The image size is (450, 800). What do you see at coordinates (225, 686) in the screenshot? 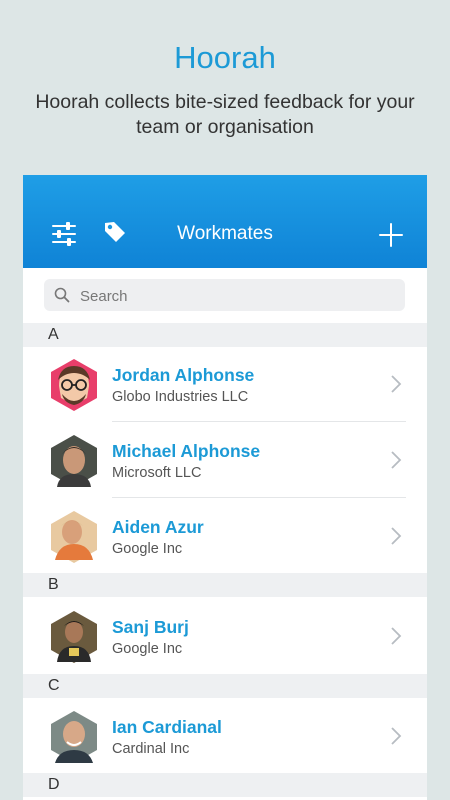
I see `section-header-c: C` at bounding box center [225, 686].